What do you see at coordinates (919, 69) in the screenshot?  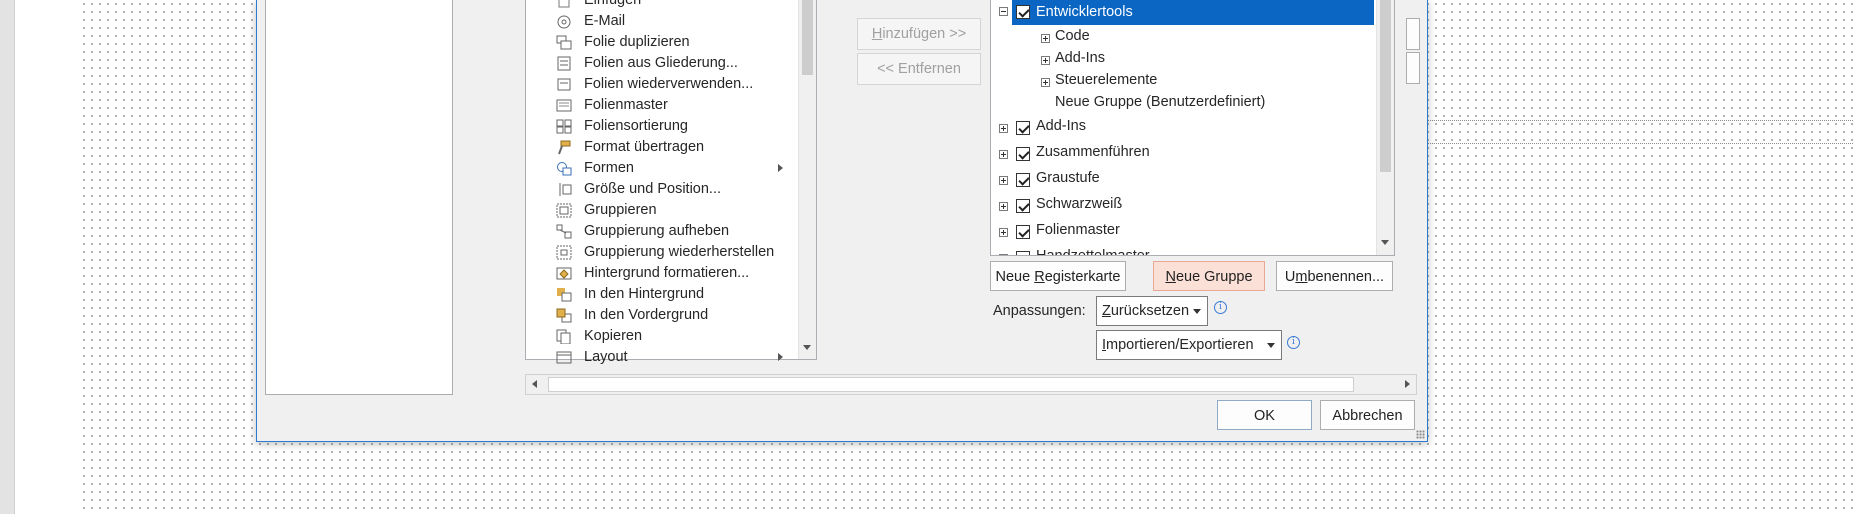 I see `remove-button: << Entfernen` at bounding box center [919, 69].